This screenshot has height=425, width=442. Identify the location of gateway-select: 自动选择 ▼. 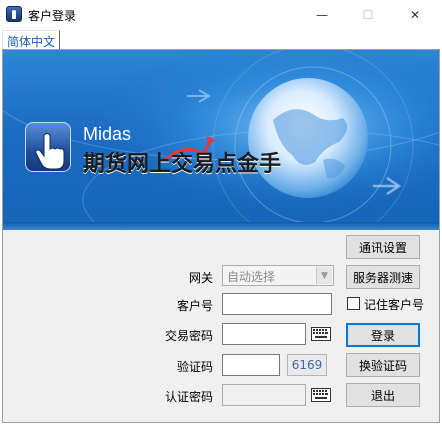
(278, 275).